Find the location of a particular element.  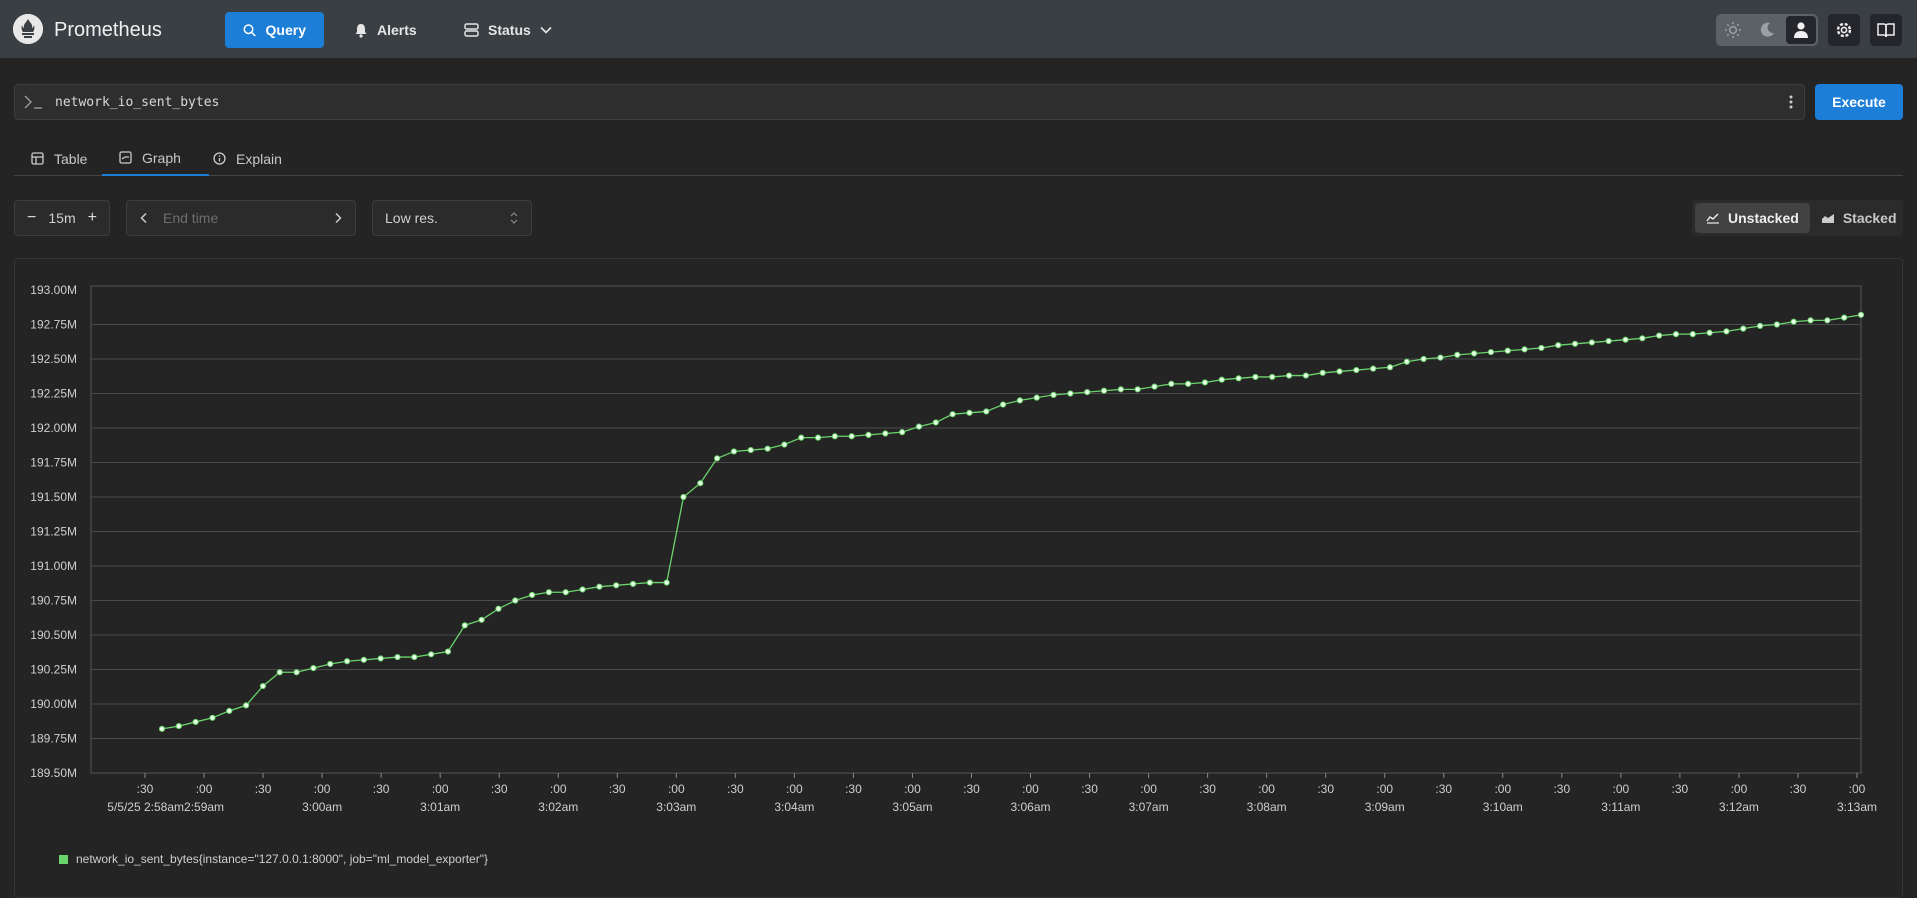

end-time-input: End time is located at coordinates (248, 218).